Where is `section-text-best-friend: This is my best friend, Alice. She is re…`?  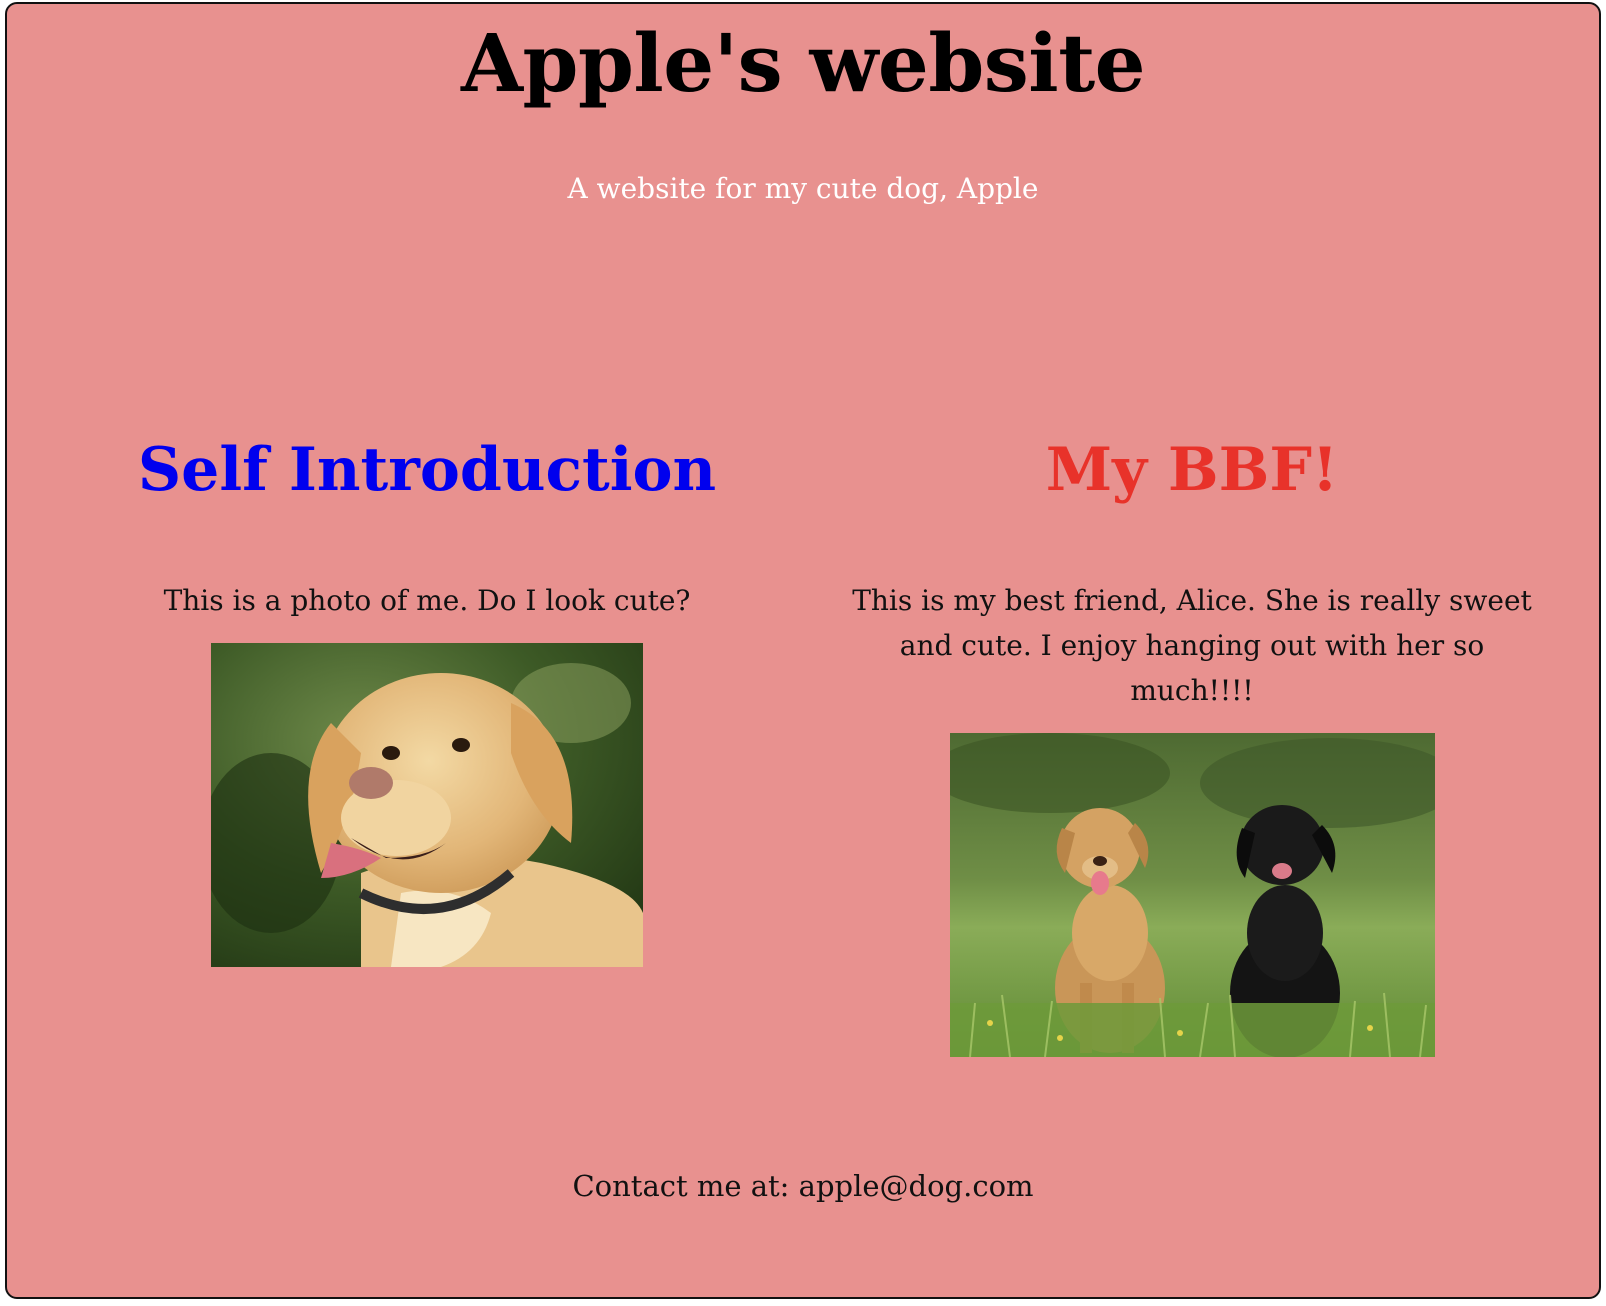 section-text-best-friend: This is my best friend, Alice. She is re… is located at coordinates (1192, 645).